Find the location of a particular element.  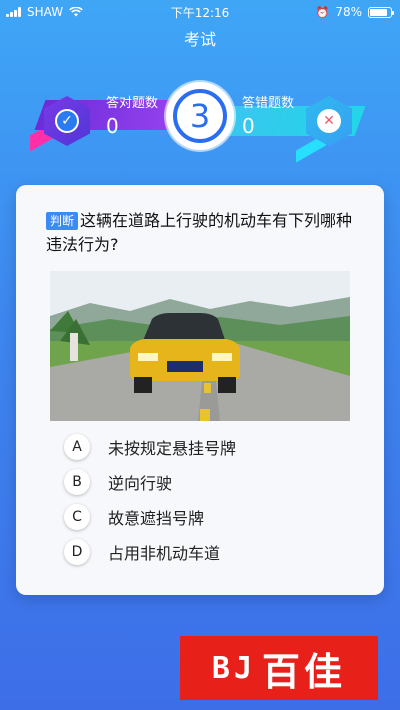

question-text: 这辆在道路上行驶的机动车有下列哪种违法行为? is located at coordinates (199, 232).